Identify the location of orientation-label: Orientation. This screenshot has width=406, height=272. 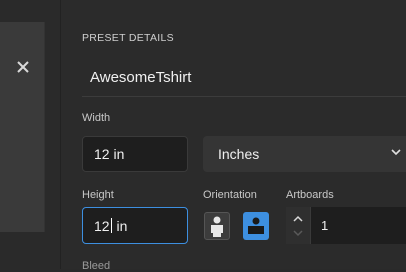
(230, 195).